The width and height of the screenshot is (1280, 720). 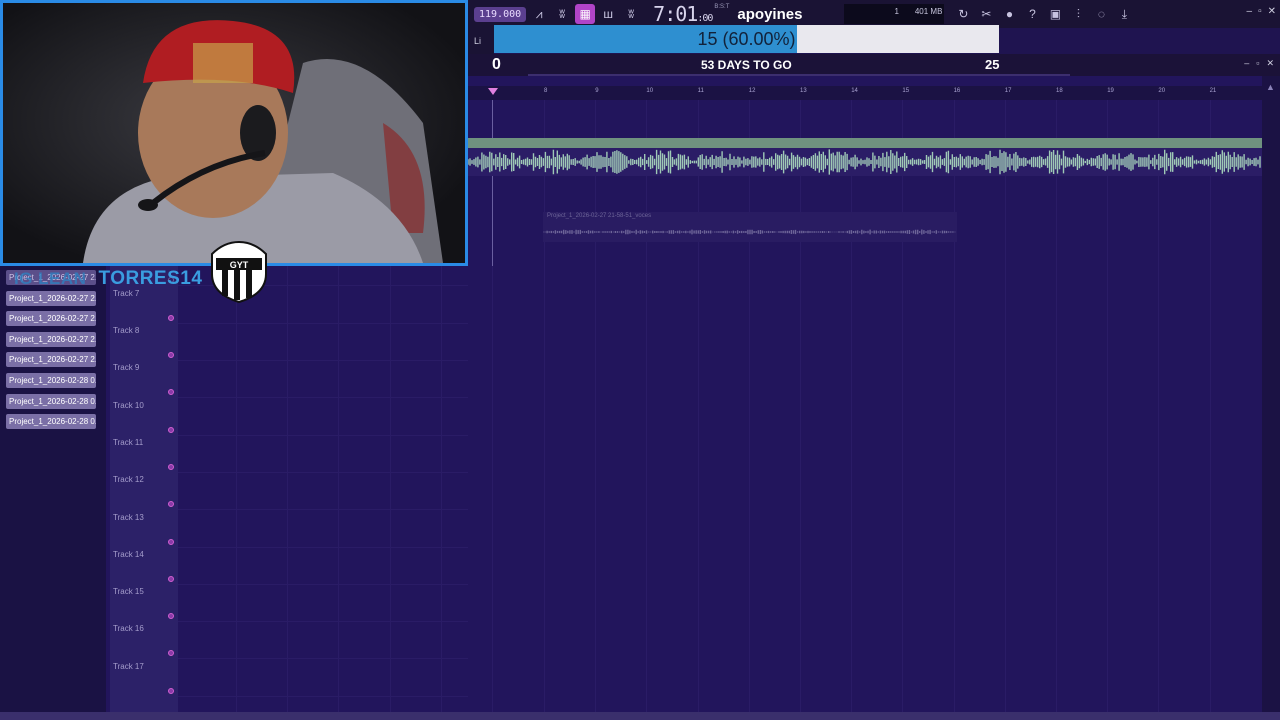 What do you see at coordinates (239, 272) in the screenshot?
I see `club-badge-logo: GYT` at bounding box center [239, 272].